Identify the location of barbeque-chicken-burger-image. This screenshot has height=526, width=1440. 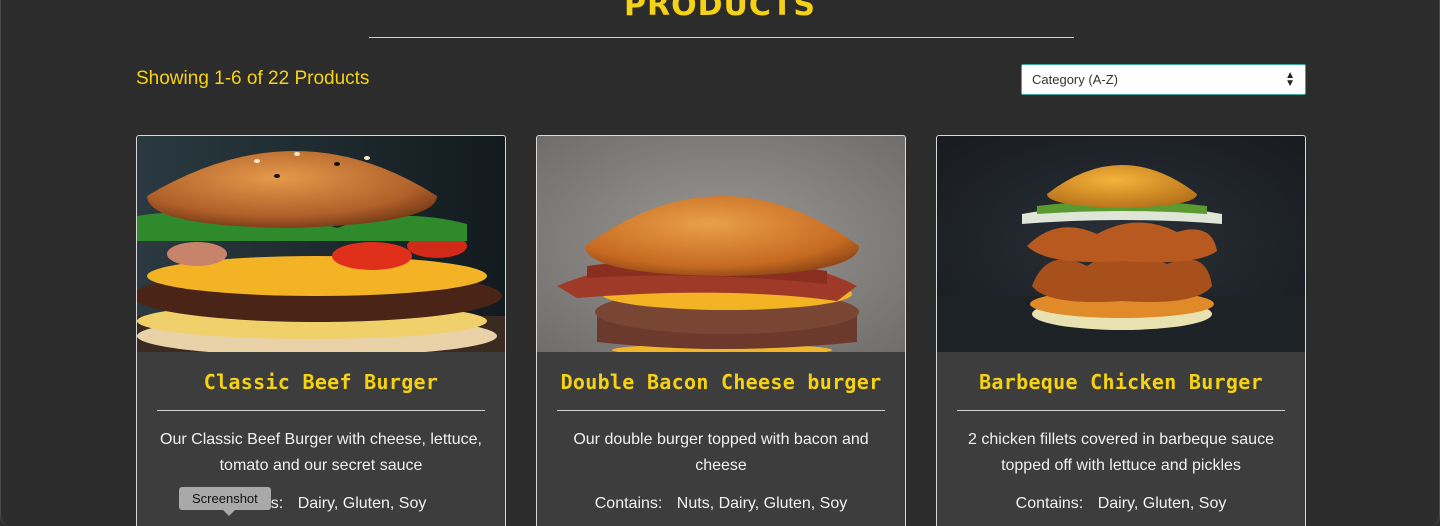
(1121, 244).